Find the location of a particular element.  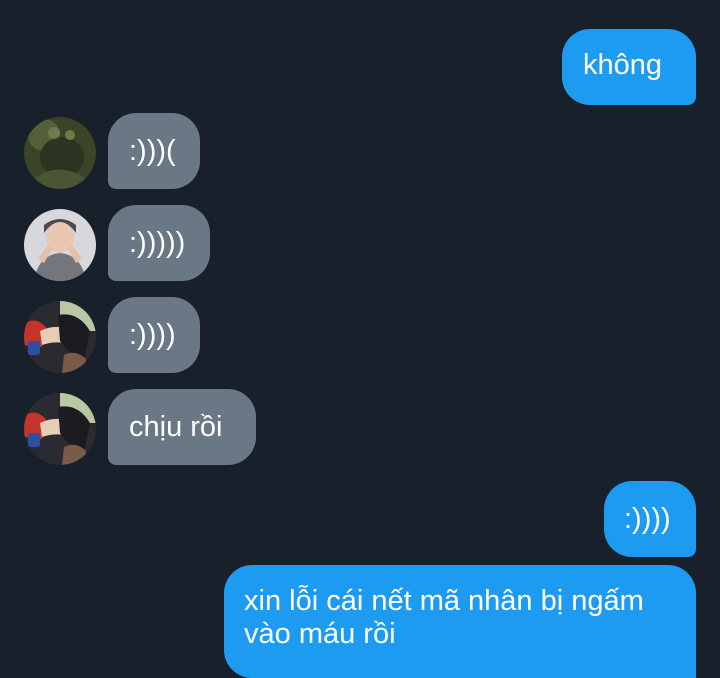

incoming-message: :))))) is located at coordinates (159, 243).